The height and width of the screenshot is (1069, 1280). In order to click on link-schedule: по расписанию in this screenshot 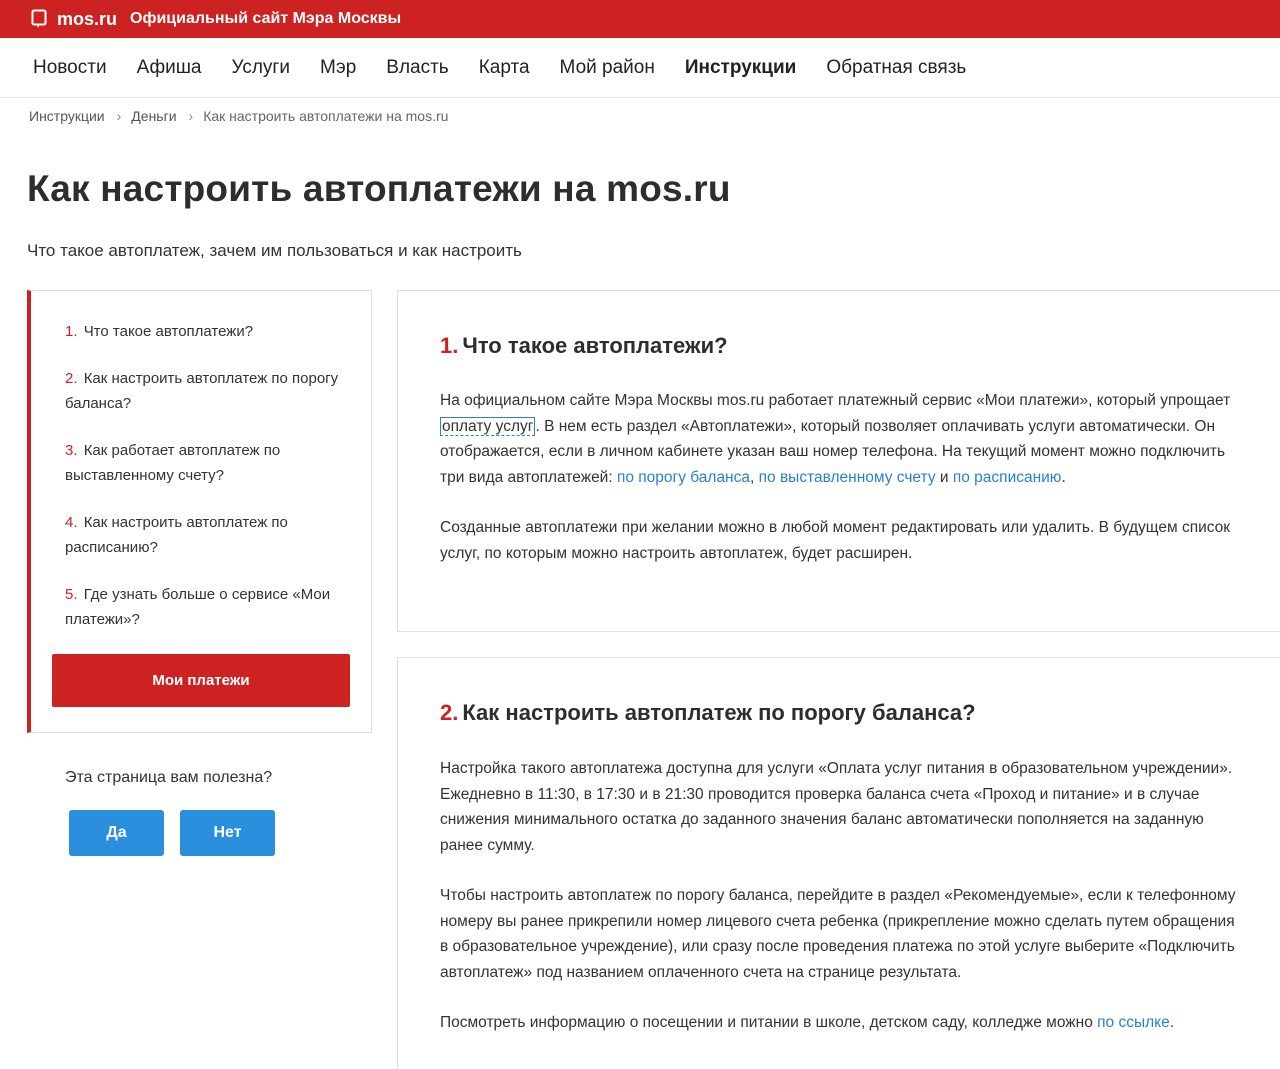, I will do `click(1007, 477)`.